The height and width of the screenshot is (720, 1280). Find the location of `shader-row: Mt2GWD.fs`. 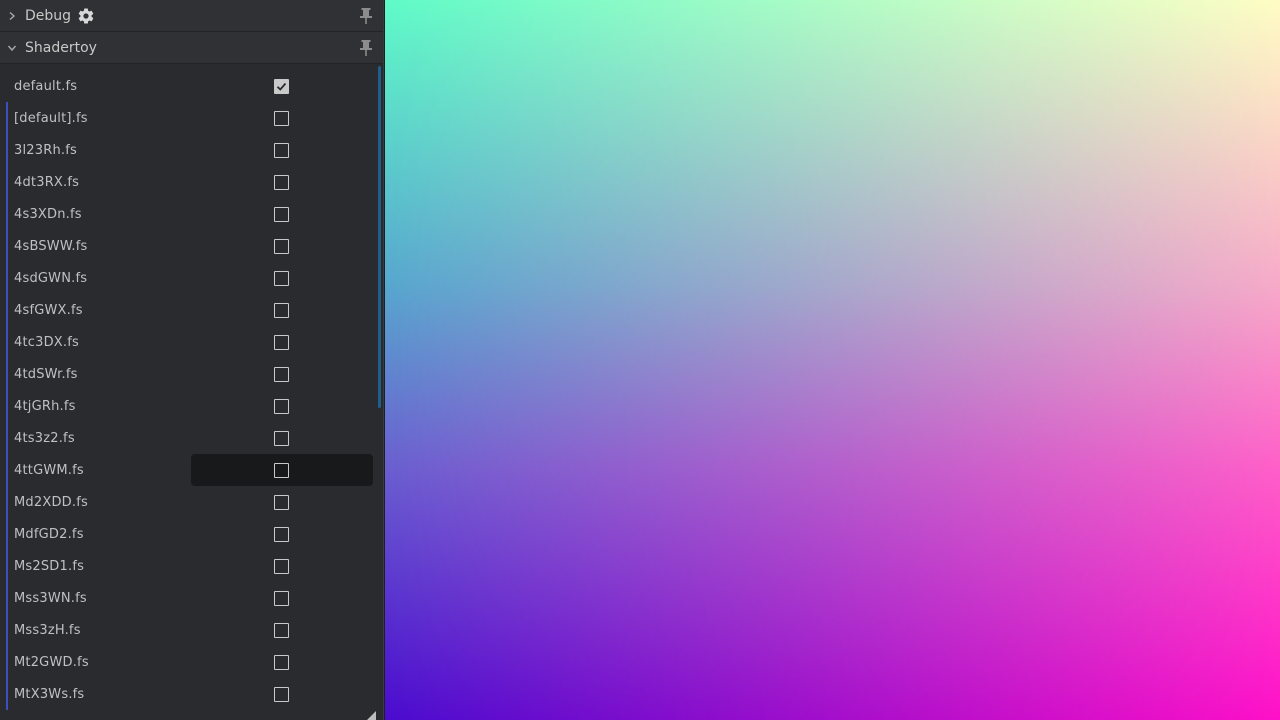

shader-row: Mt2GWD.fs is located at coordinates (188, 662).